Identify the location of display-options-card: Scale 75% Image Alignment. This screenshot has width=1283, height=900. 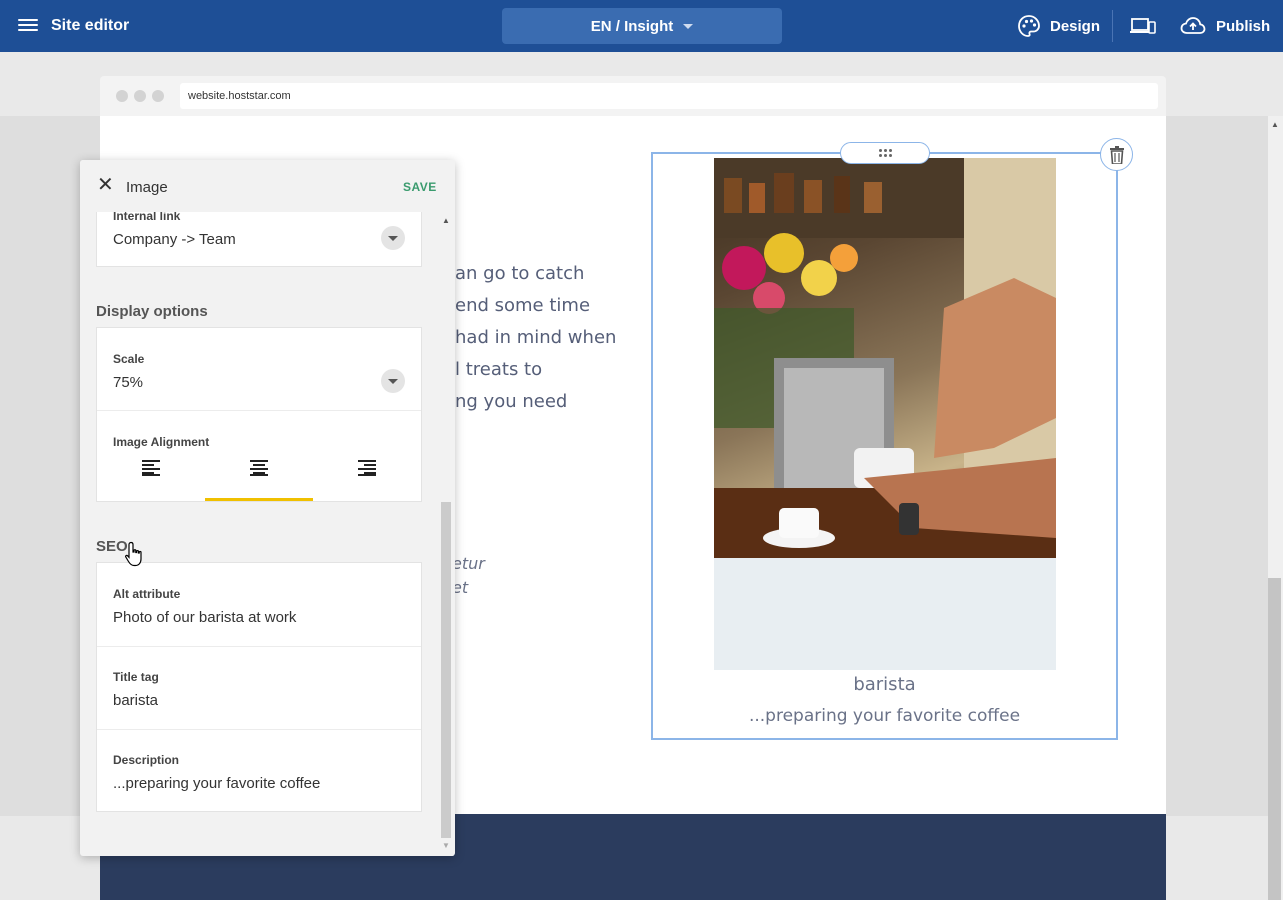
(259, 414).